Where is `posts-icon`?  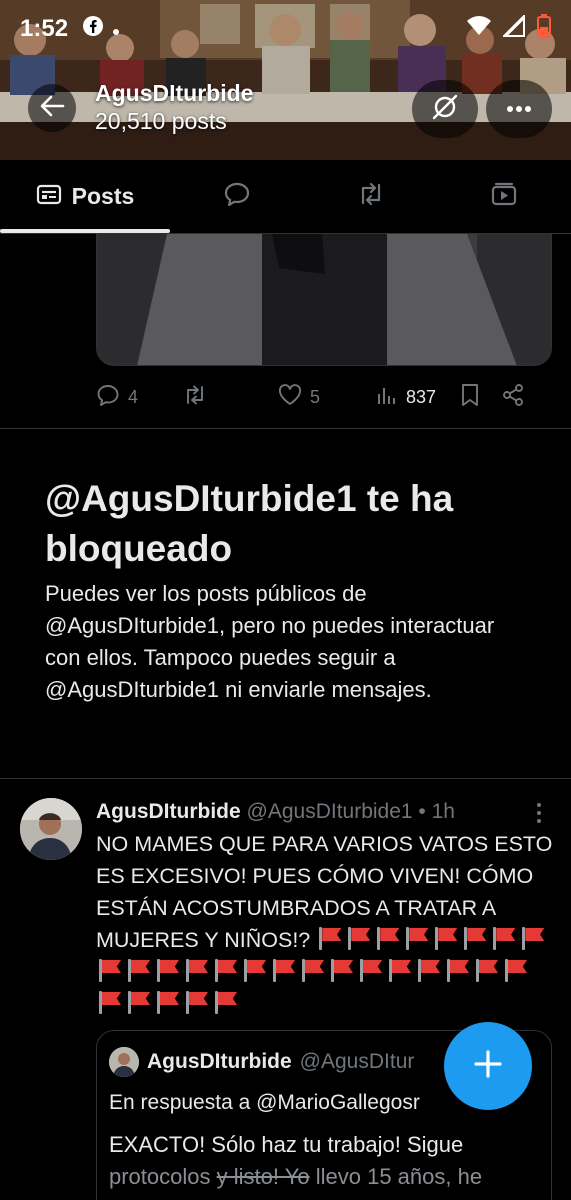 posts-icon is located at coordinates (49, 196).